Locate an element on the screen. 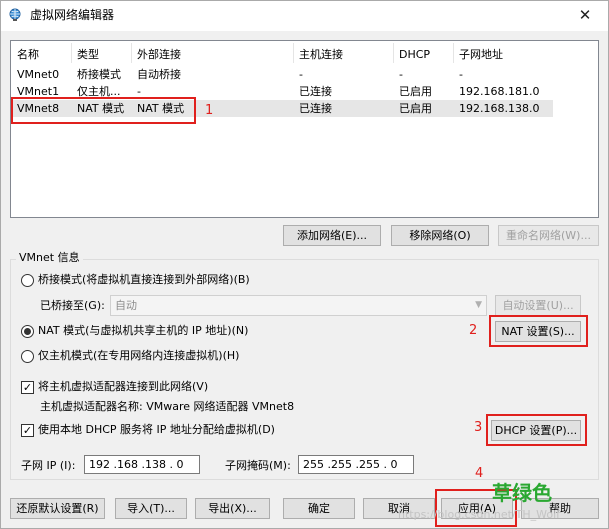 Image resolution: width=609 pixels, height=529 pixels. cell-external: 自动桥接 is located at coordinates (159, 74).